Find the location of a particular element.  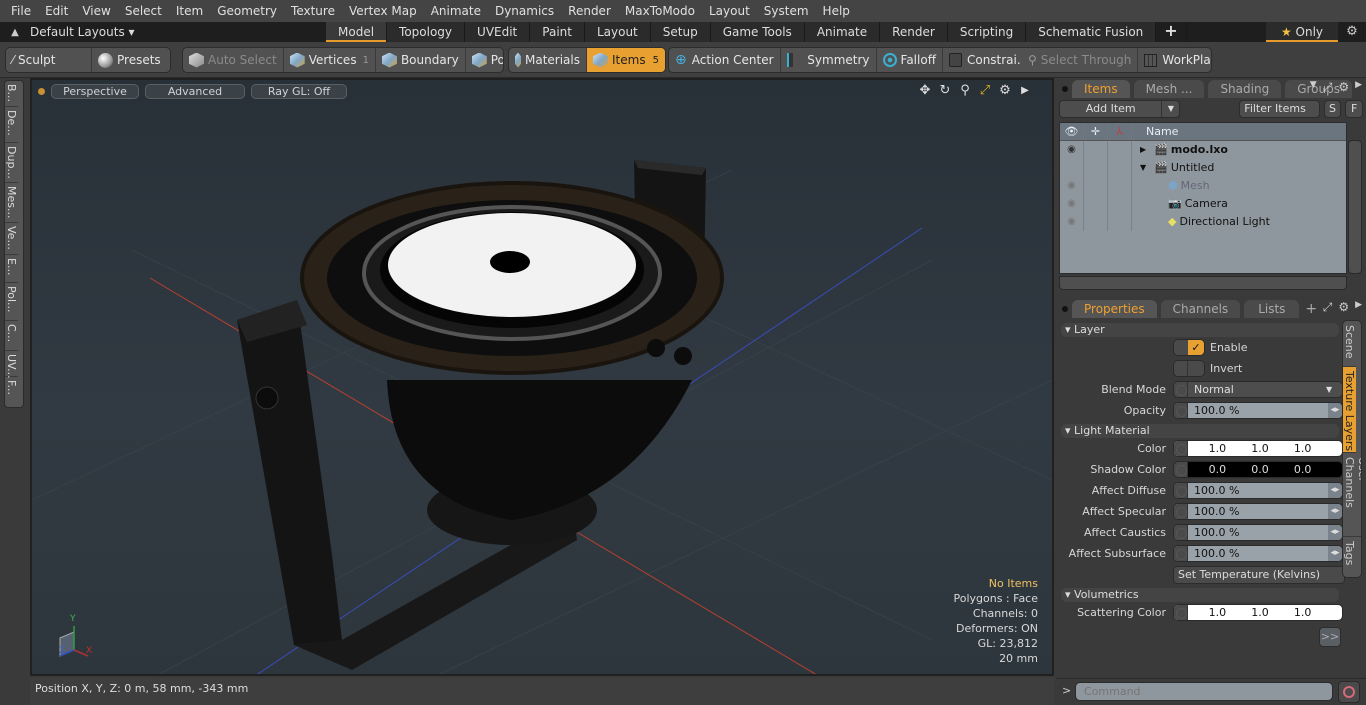

tab-properties: Properties is located at coordinates (1114, 309).